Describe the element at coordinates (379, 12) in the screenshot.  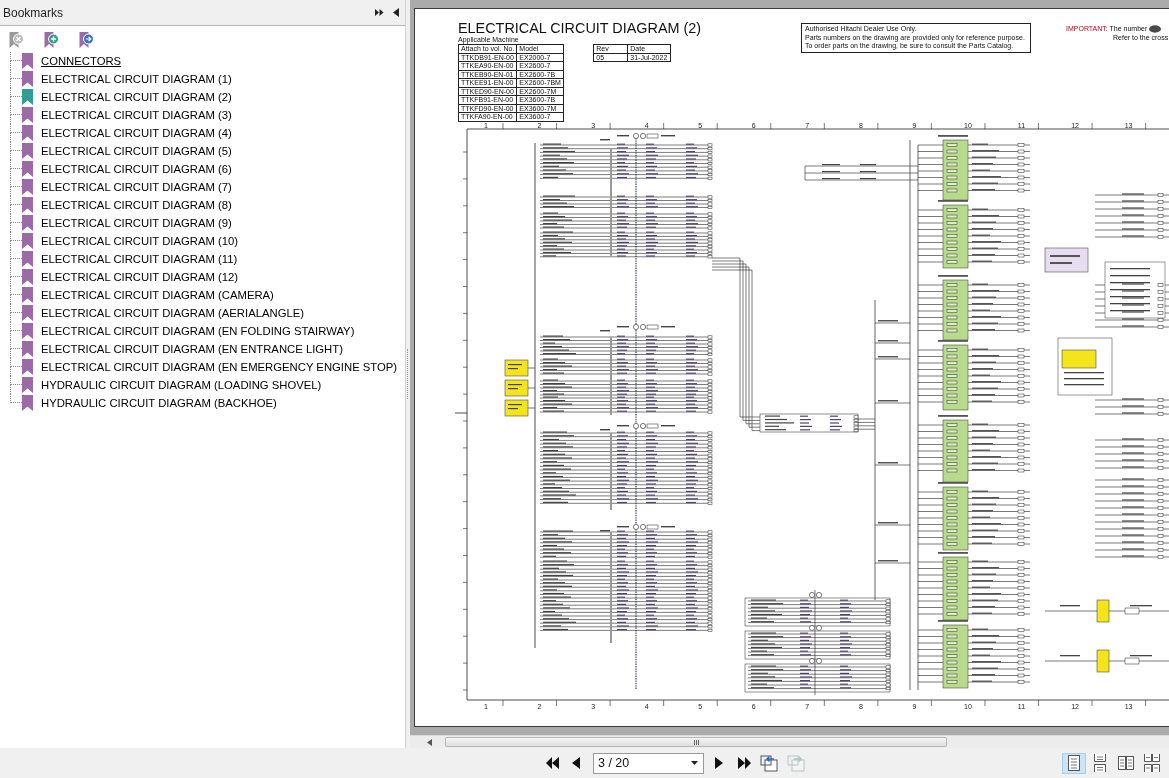
I see `options-icon` at that location.